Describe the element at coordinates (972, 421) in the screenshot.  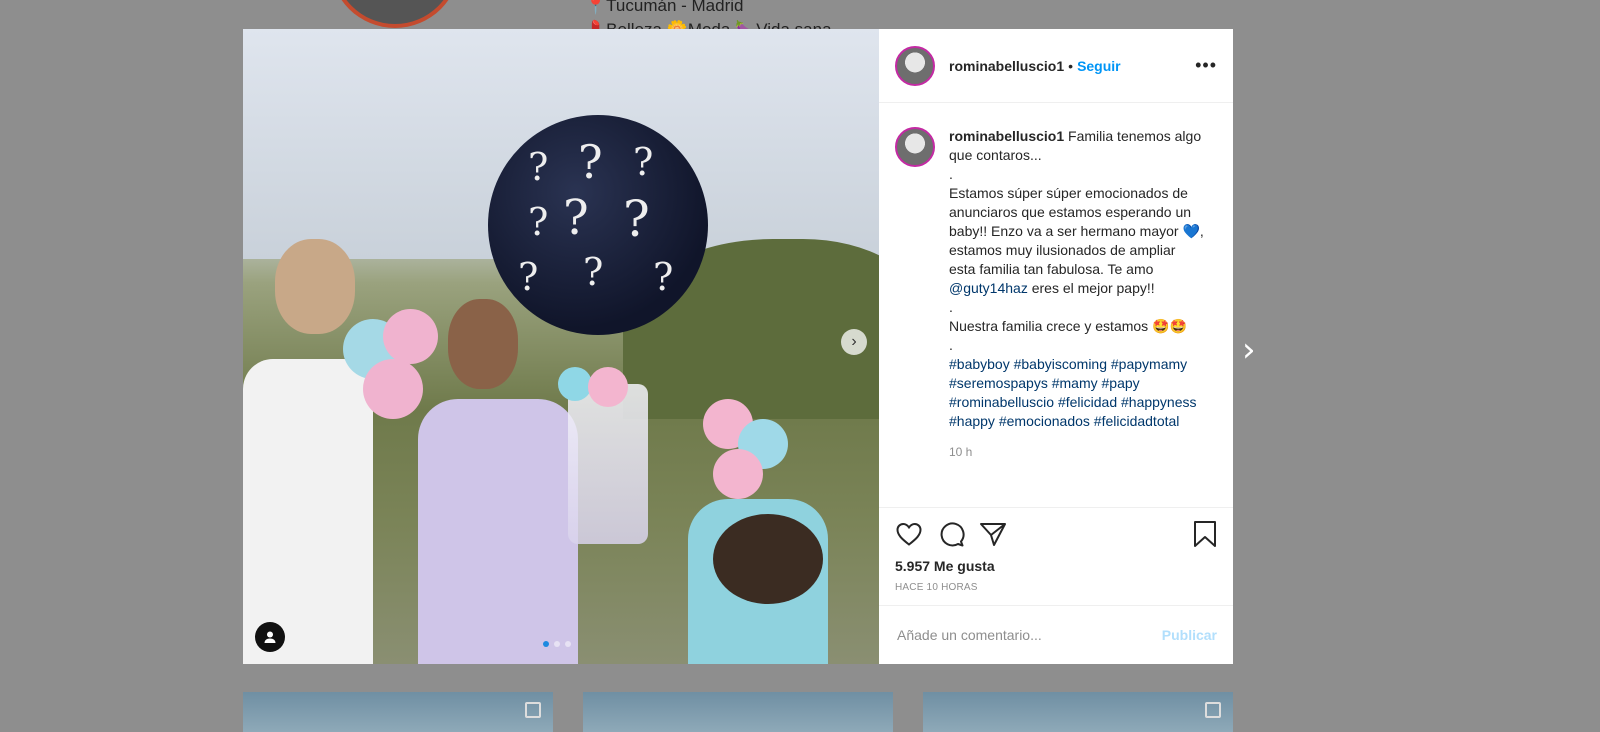
I see `hashtag-link: #happy` at that location.